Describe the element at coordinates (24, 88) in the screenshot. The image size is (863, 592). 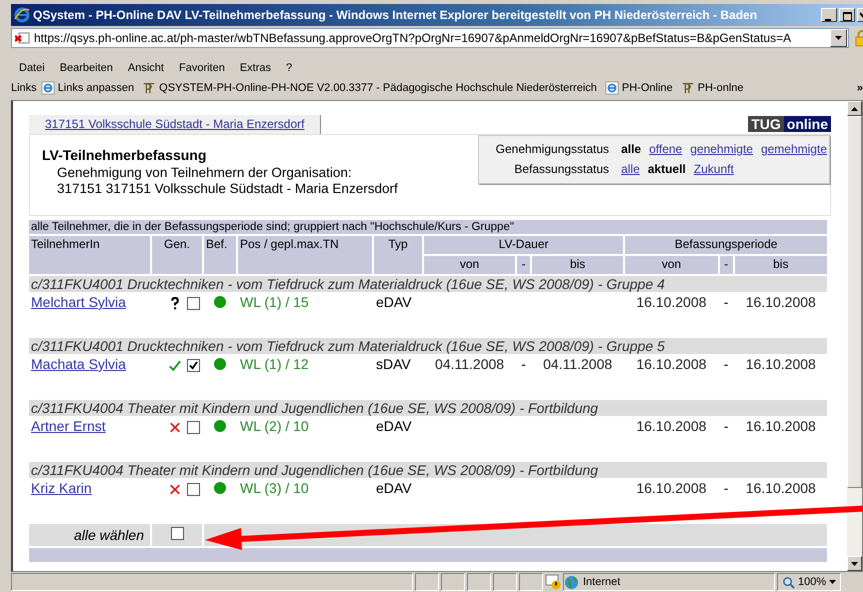
I see `links-label: Links` at that location.